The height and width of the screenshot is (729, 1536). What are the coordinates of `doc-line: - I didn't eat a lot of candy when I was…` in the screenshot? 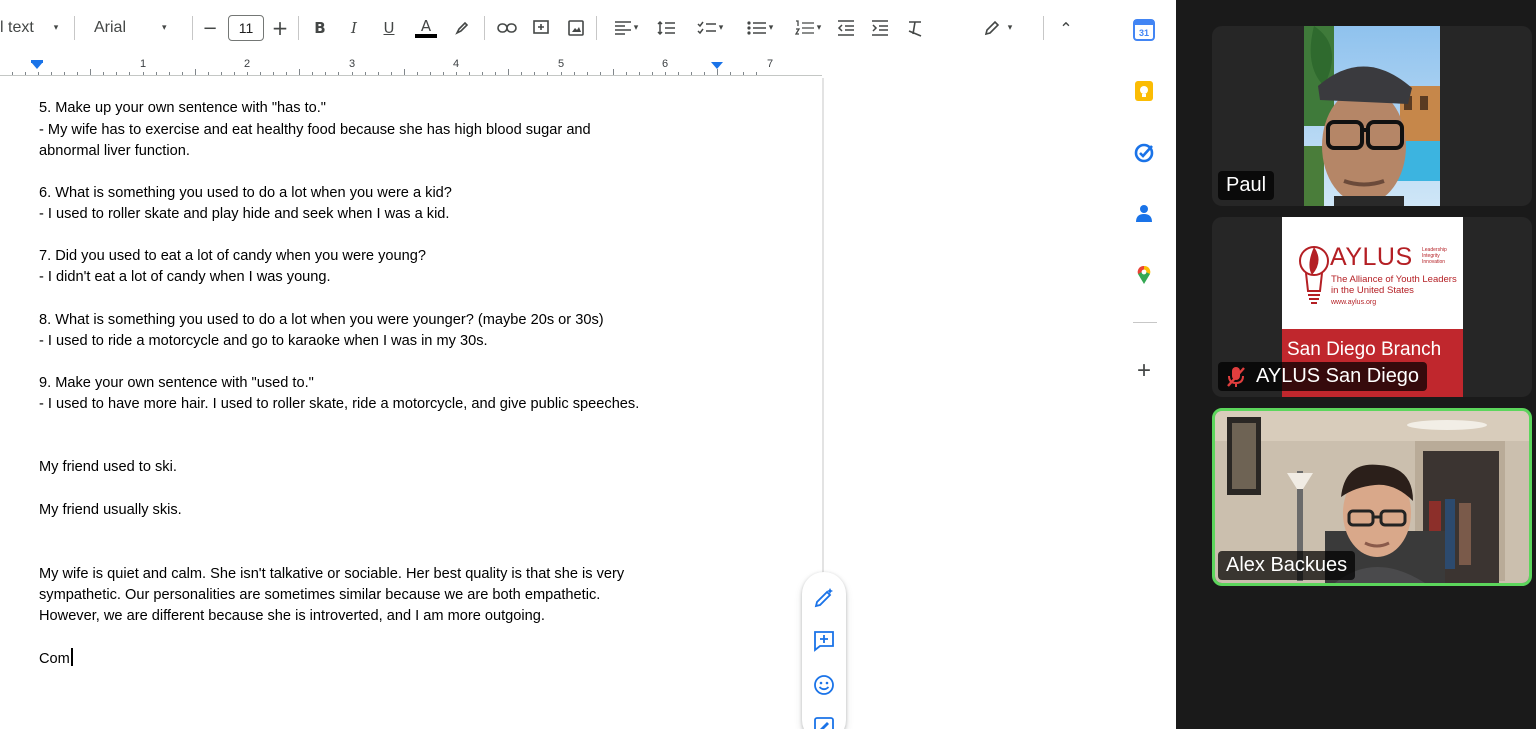 It's located at (185, 277).